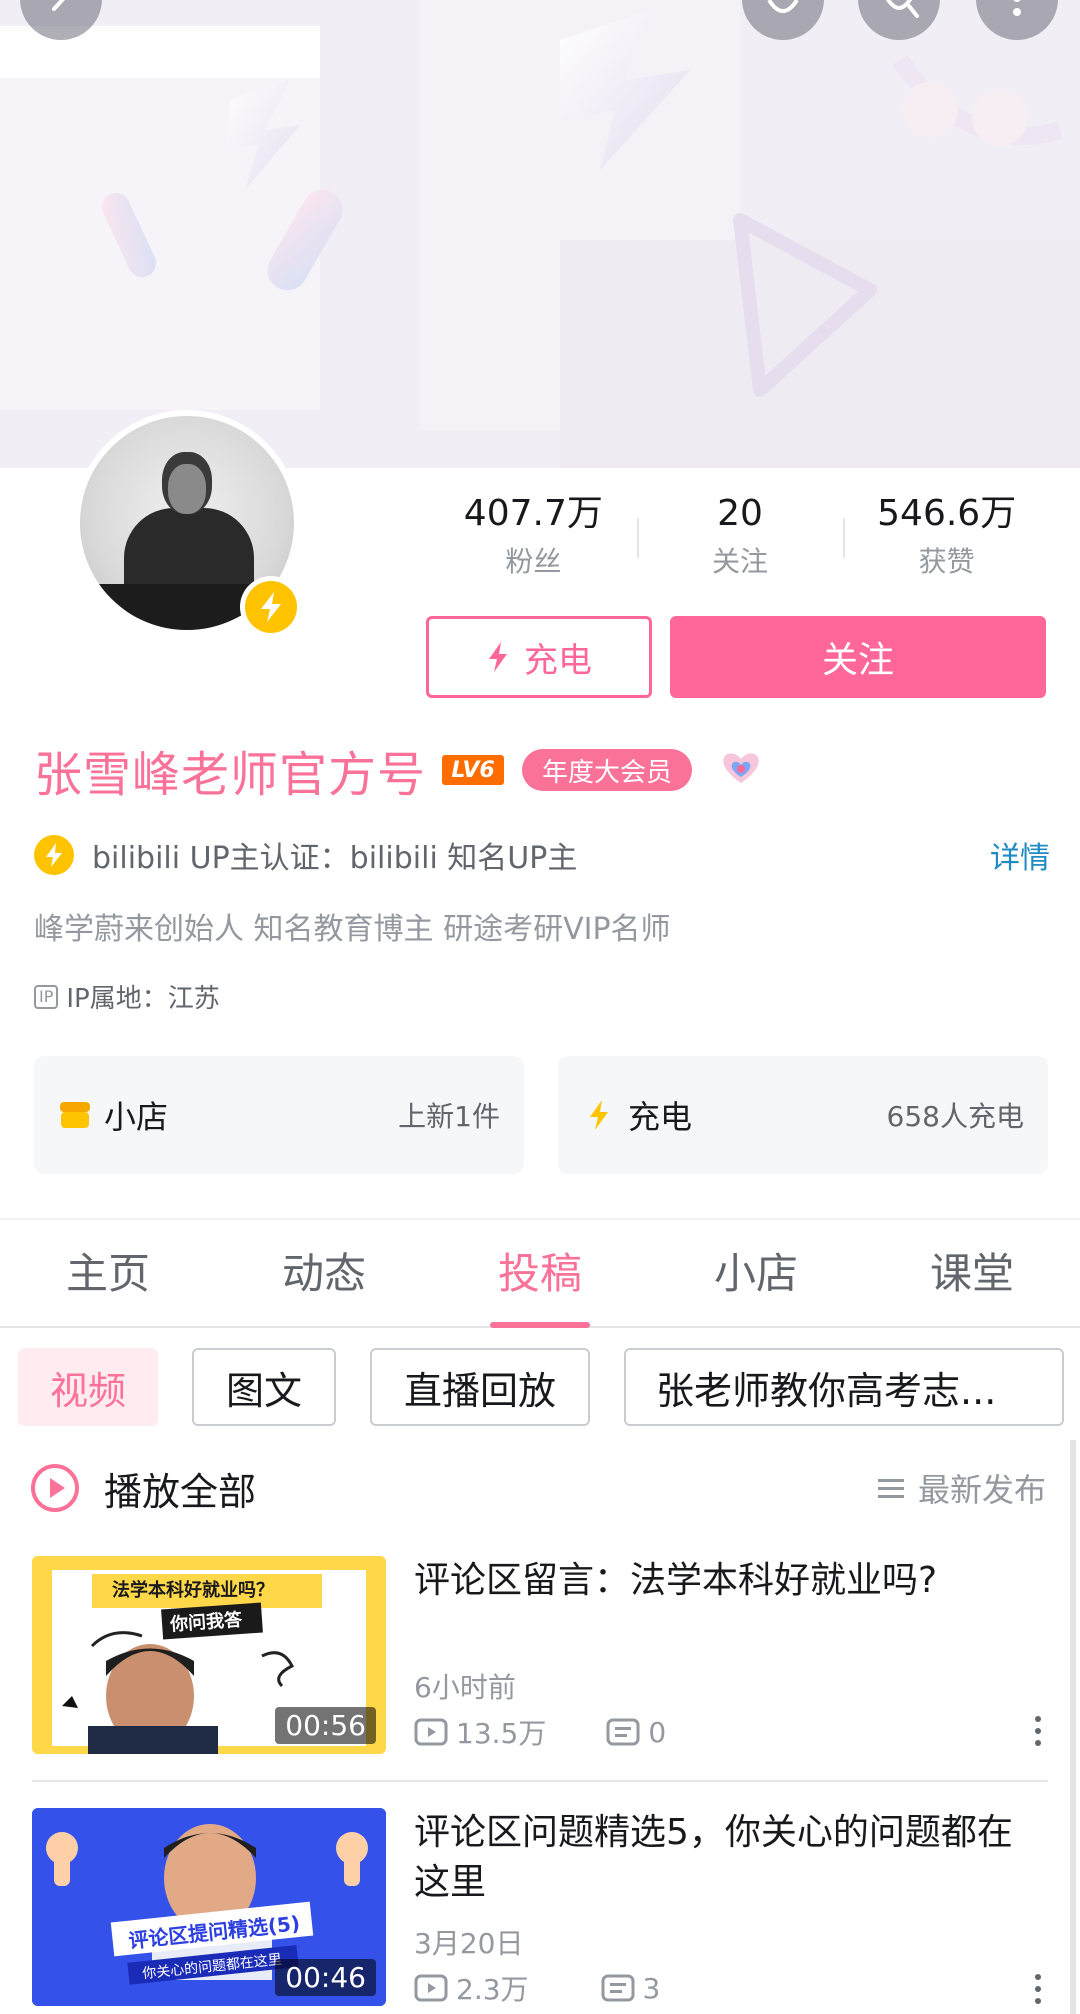 The image size is (1080, 2014). I want to click on thumbnail-caption: 法学本科好就业吗？, so click(193, 1590).